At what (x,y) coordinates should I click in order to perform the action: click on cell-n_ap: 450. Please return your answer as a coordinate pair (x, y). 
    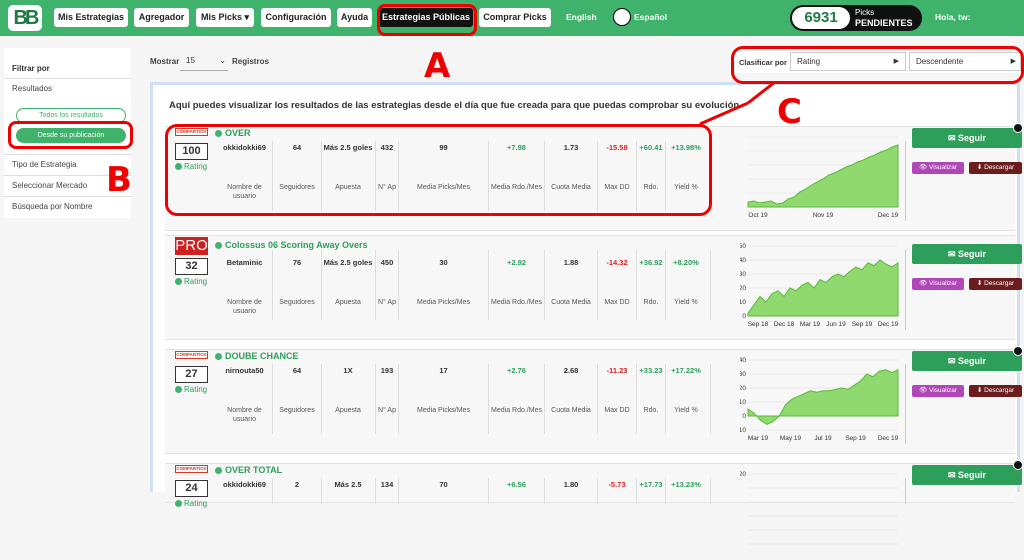
    Looking at the image, I should click on (387, 262).